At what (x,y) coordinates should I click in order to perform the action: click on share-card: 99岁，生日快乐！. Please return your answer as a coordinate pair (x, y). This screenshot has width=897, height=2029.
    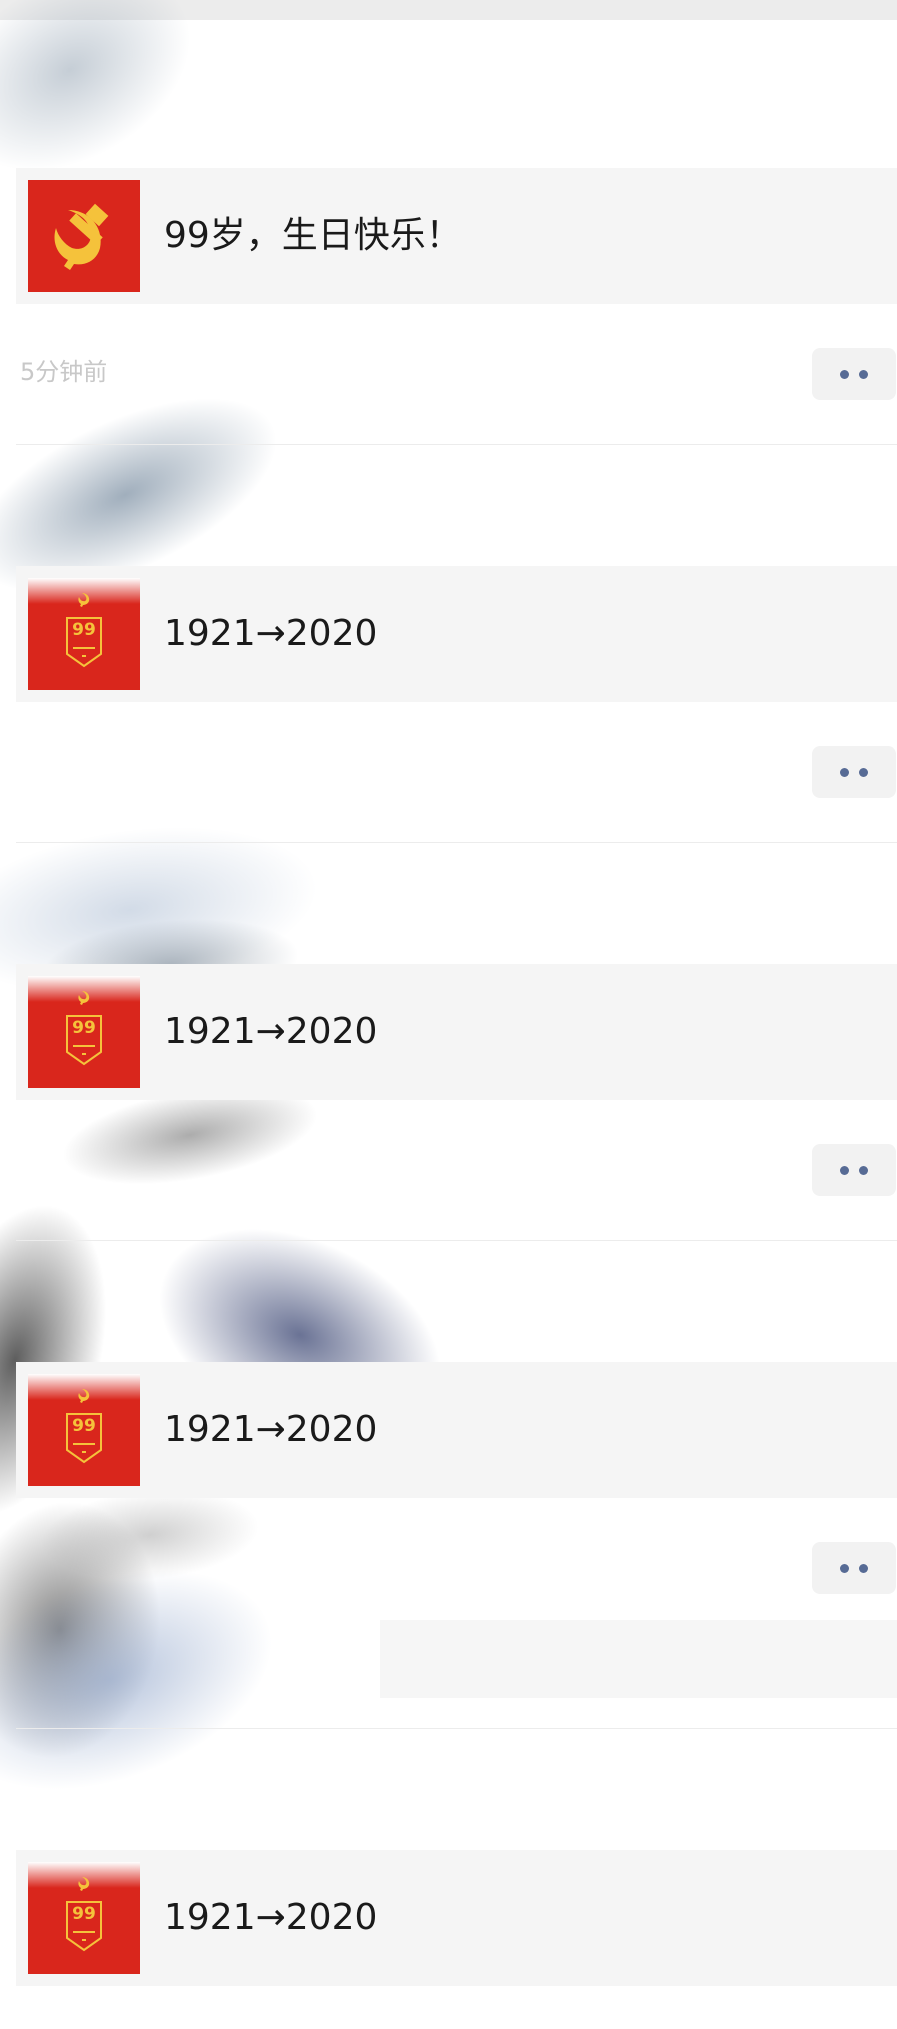
    Looking at the image, I should click on (456, 236).